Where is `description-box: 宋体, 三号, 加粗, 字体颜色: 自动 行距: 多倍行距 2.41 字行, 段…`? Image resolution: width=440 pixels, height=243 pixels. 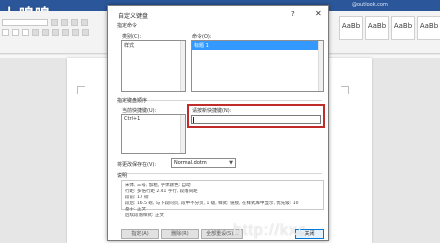 description-box: 宋体, 三号, 加粗, 字体颜色: 自动 行距: 多倍行距 2.41 字行, 段… is located at coordinates (222, 199).